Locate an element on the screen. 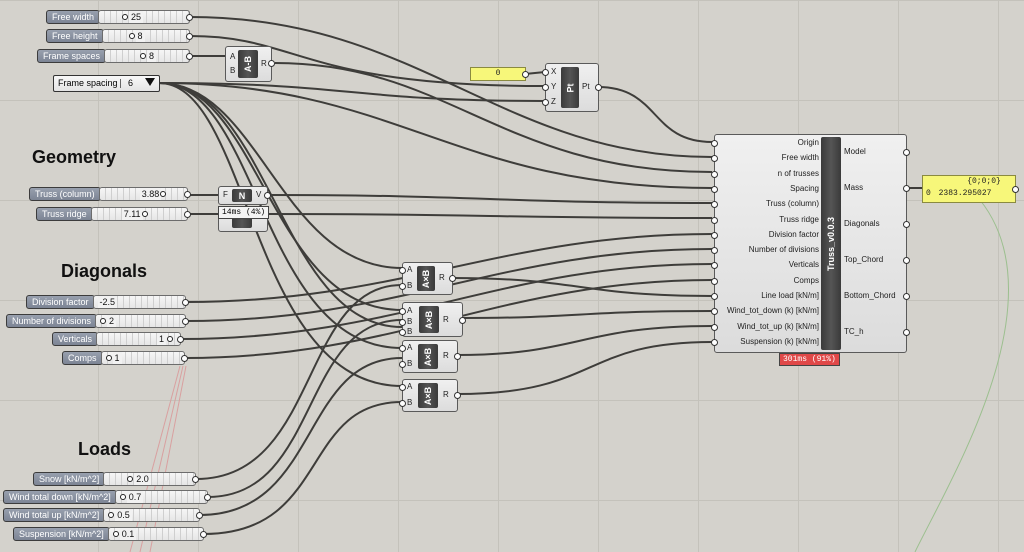 The height and width of the screenshot is (552, 1024). slider-frame-spaces: Frame spaces 8 is located at coordinates (115, 56).